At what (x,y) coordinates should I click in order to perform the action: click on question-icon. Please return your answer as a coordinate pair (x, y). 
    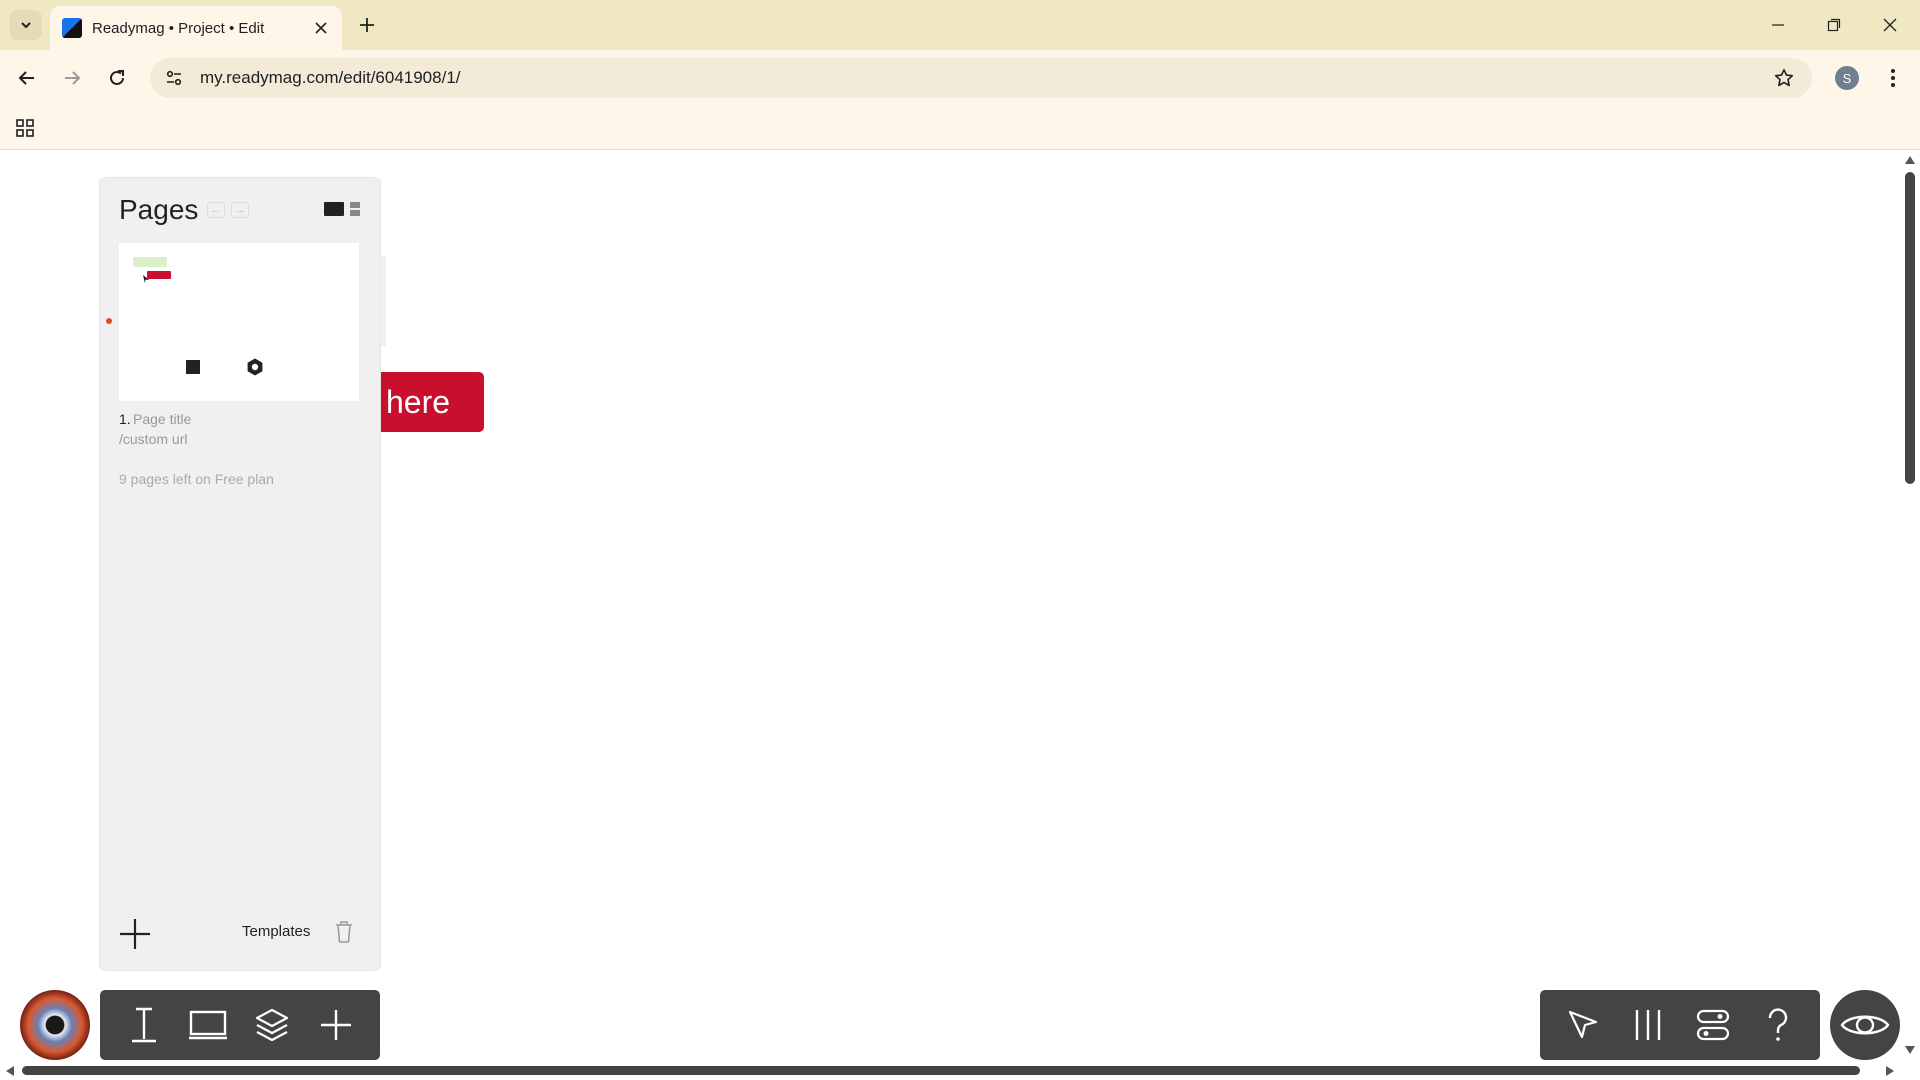
    Looking at the image, I should click on (1777, 1024).